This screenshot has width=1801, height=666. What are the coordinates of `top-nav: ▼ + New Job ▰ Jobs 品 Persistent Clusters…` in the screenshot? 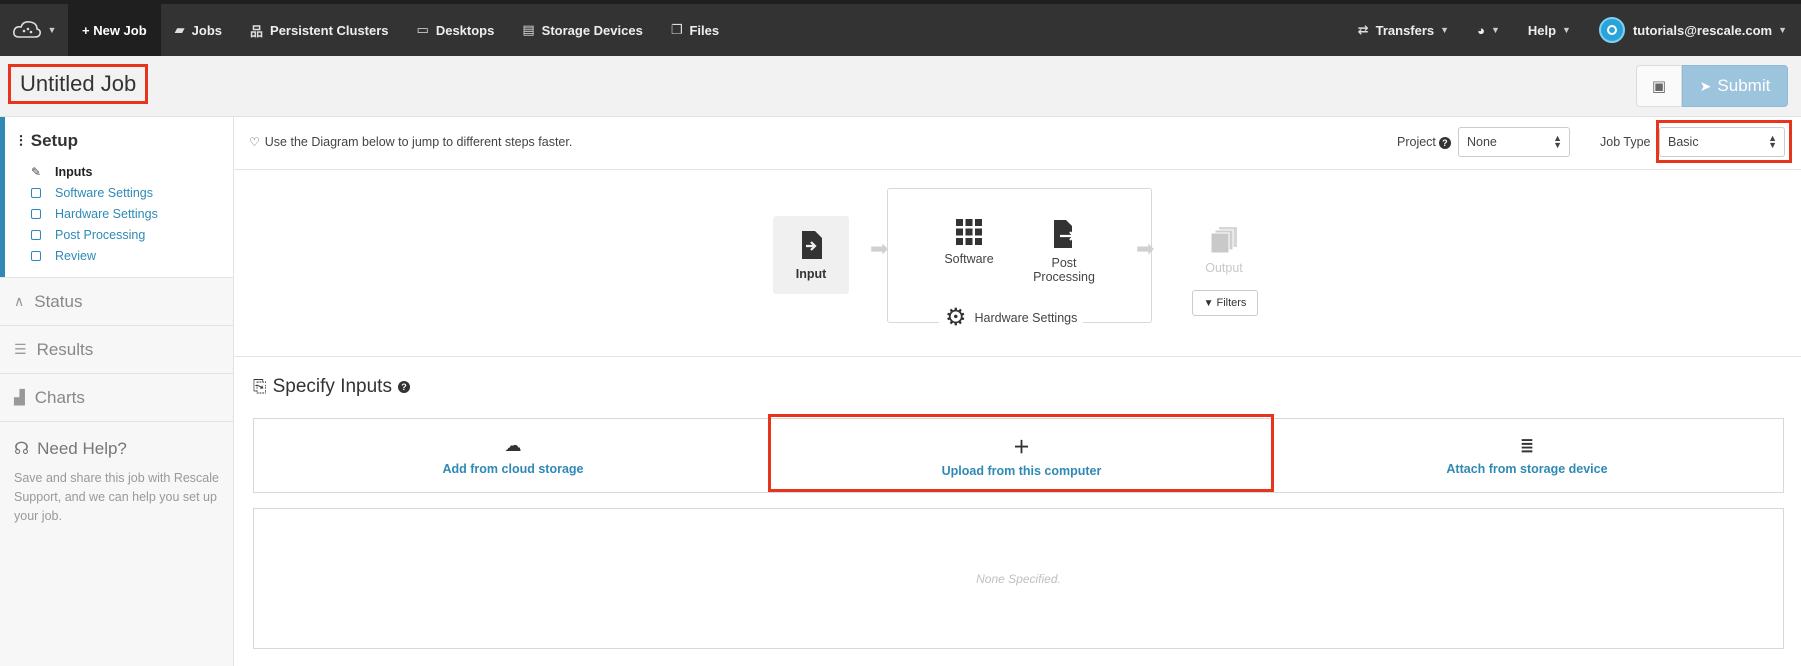 It's located at (900, 28).